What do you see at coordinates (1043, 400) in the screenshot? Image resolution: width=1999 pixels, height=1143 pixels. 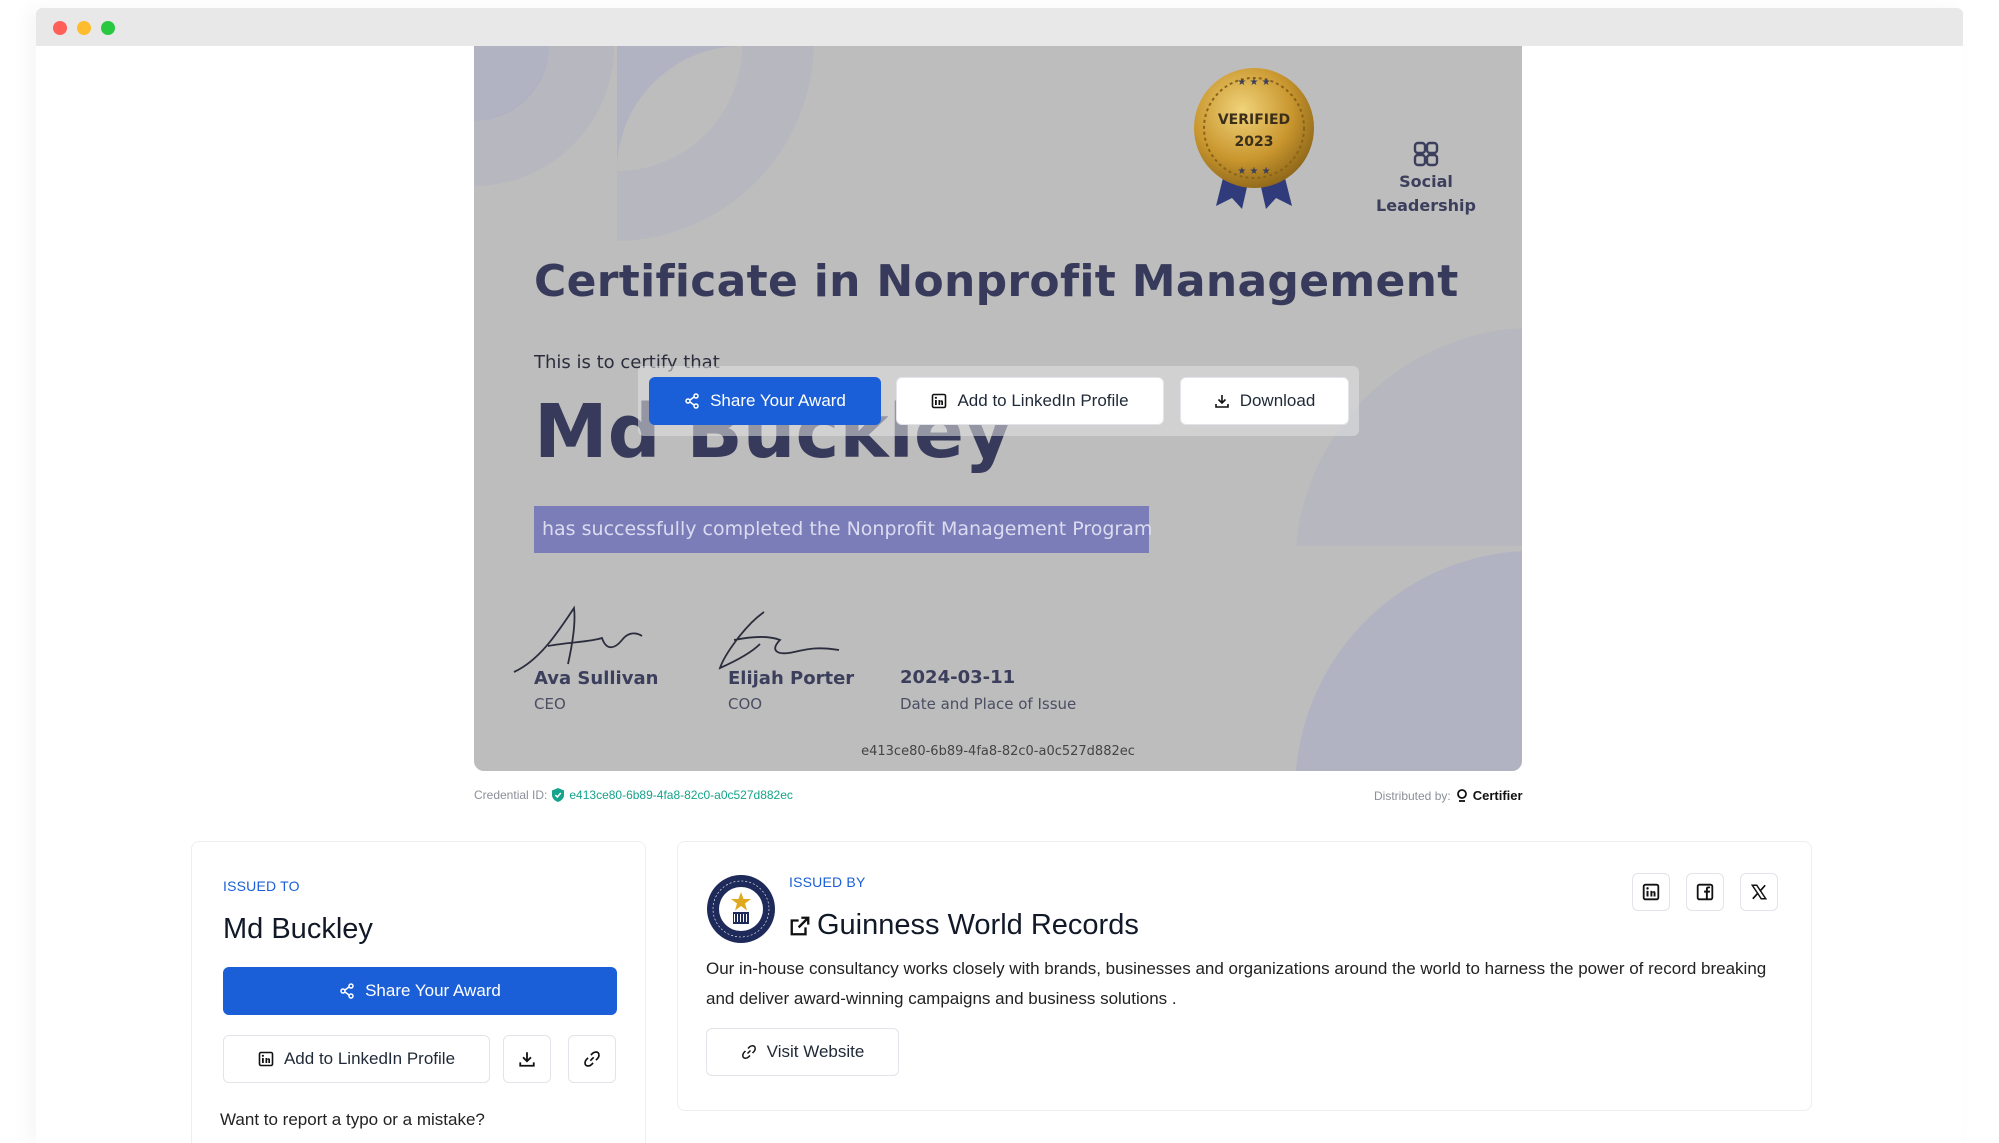 I see `overlay-linkedin-label: Add to LinkedIn Profile` at bounding box center [1043, 400].